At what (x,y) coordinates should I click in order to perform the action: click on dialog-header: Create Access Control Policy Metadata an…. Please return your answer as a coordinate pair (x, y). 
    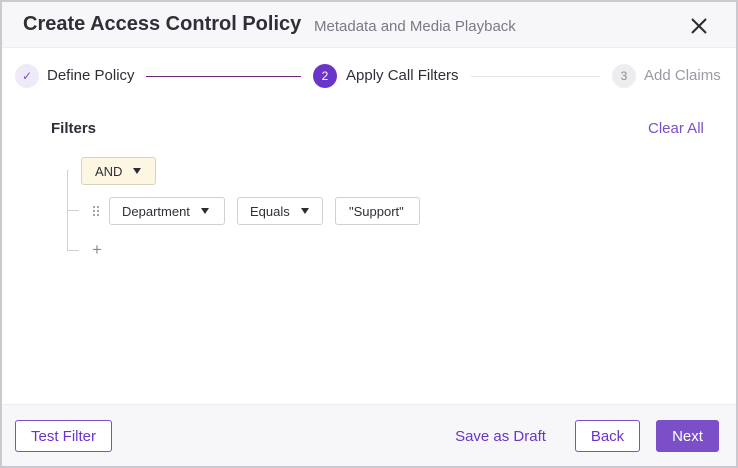
    Looking at the image, I should click on (369, 25).